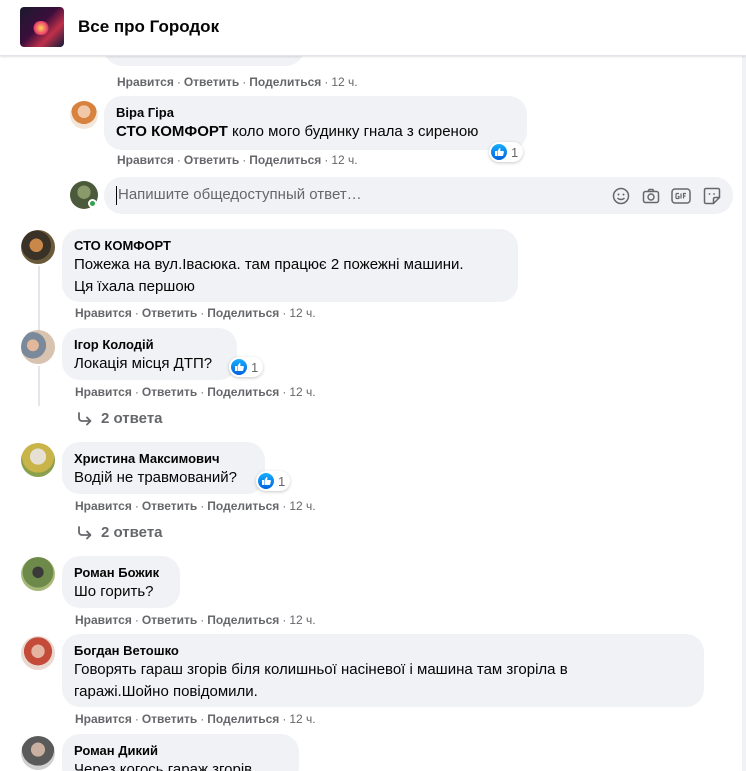 This screenshot has height=771, width=746. What do you see at coordinates (166, 691) in the screenshot?
I see `comment-text: гаражі.Шойно повідомили.` at bounding box center [166, 691].